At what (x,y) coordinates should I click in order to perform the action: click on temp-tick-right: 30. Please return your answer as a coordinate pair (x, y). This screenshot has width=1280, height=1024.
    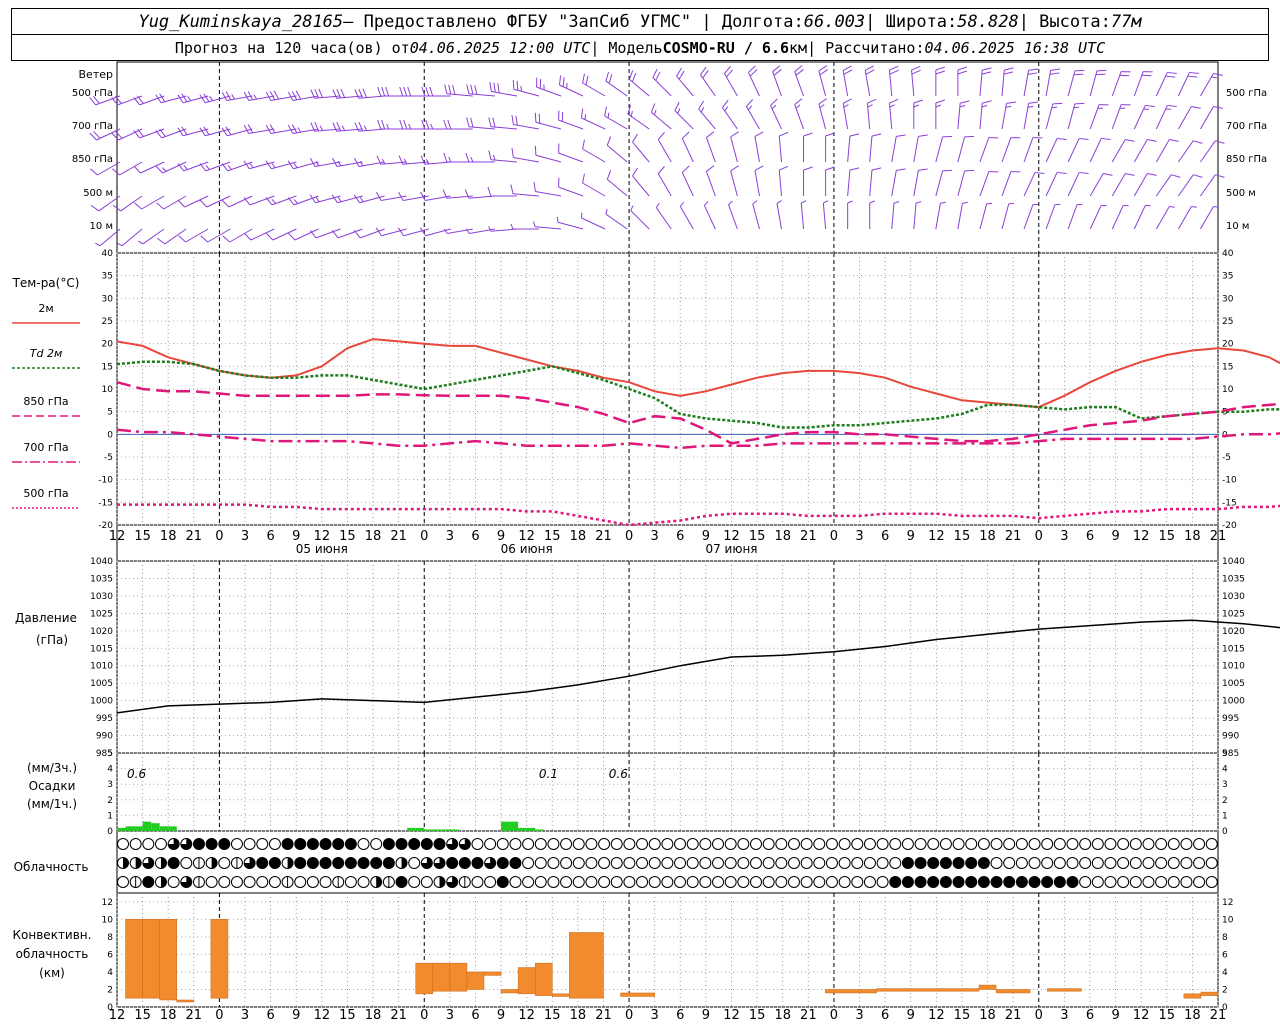
    Looking at the image, I should click on (1228, 299).